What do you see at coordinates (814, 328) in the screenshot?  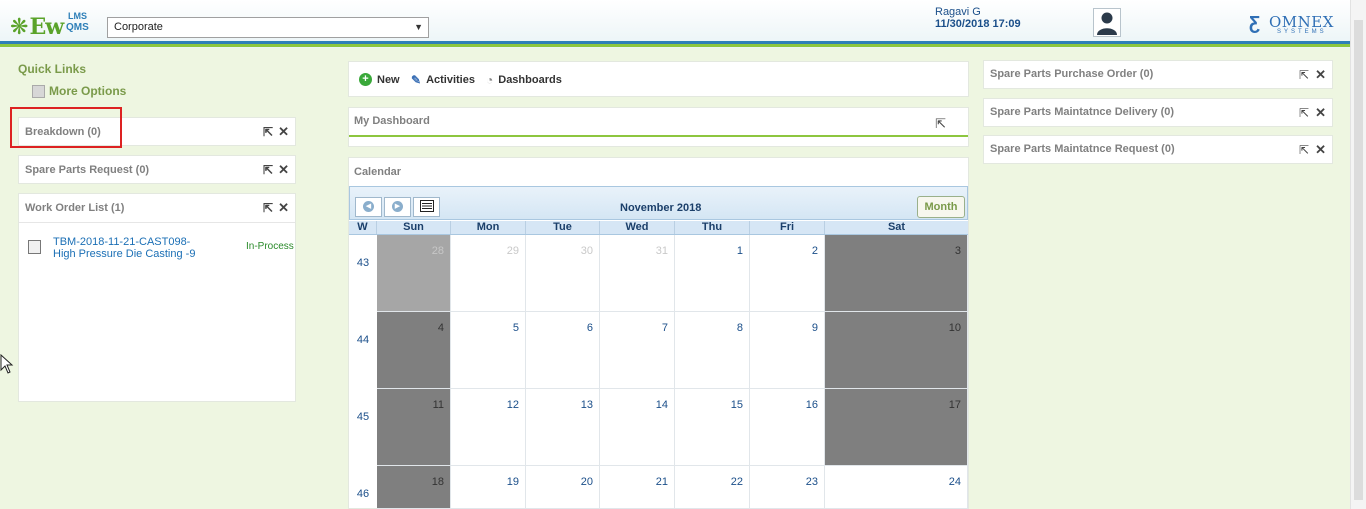 I see `day-number: 9` at bounding box center [814, 328].